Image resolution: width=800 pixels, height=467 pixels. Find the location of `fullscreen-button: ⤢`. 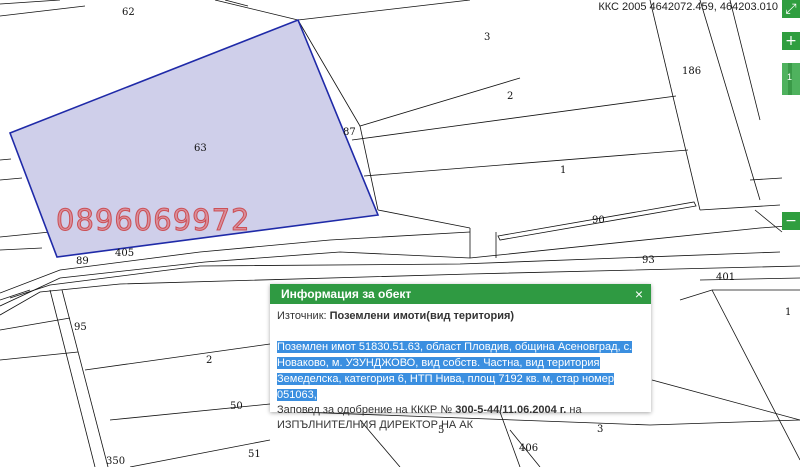

fullscreen-button: ⤢ is located at coordinates (791, 9).